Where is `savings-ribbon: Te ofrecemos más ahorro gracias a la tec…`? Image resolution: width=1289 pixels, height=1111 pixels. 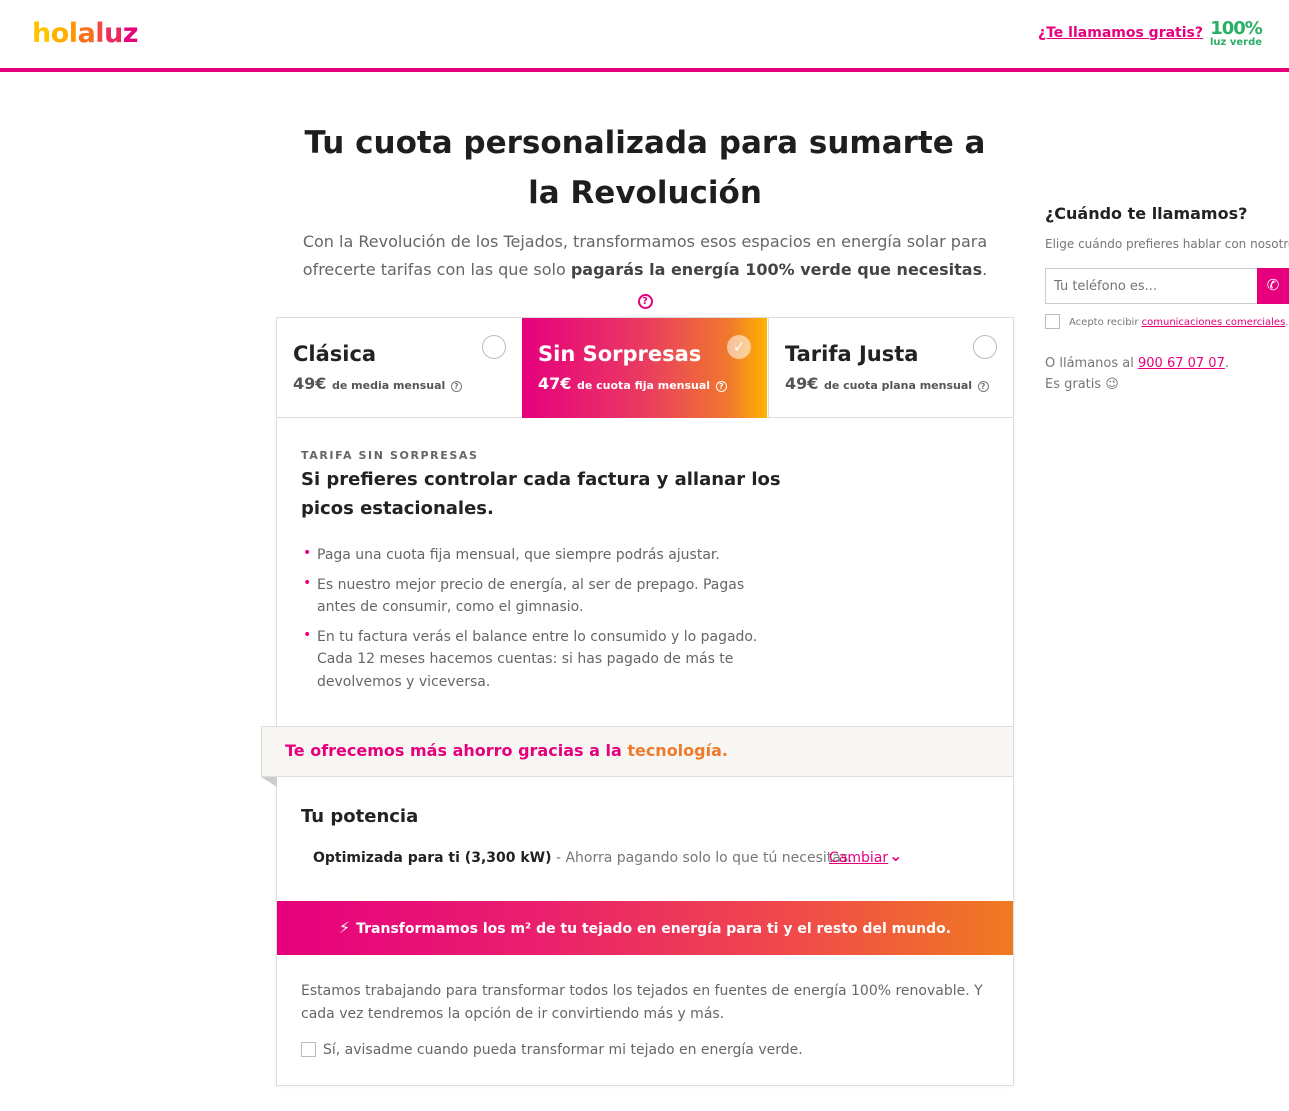 savings-ribbon: Te ofrecemos más ahorro gracias a la tec… is located at coordinates (637, 751).